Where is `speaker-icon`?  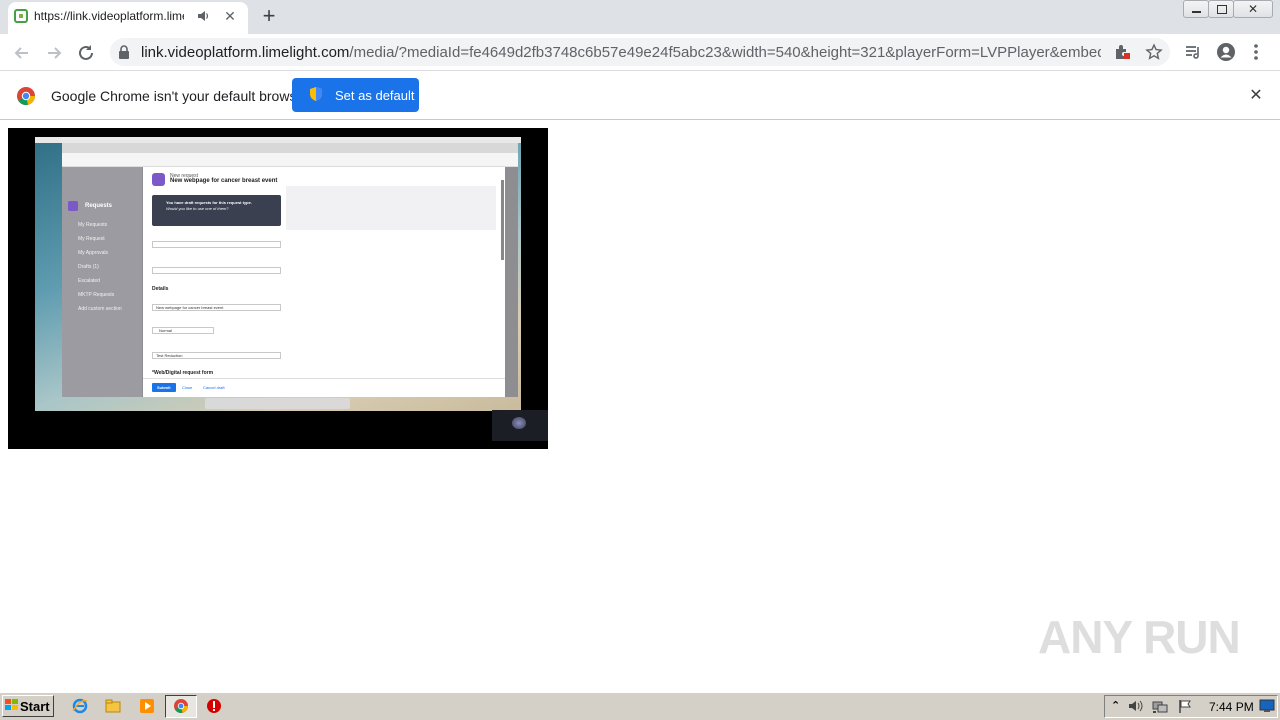
speaker-icon is located at coordinates (203, 16).